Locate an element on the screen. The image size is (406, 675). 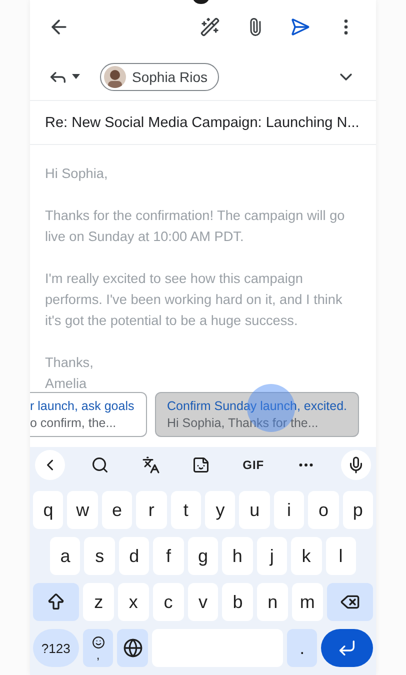
backspace-key is located at coordinates (349, 602).